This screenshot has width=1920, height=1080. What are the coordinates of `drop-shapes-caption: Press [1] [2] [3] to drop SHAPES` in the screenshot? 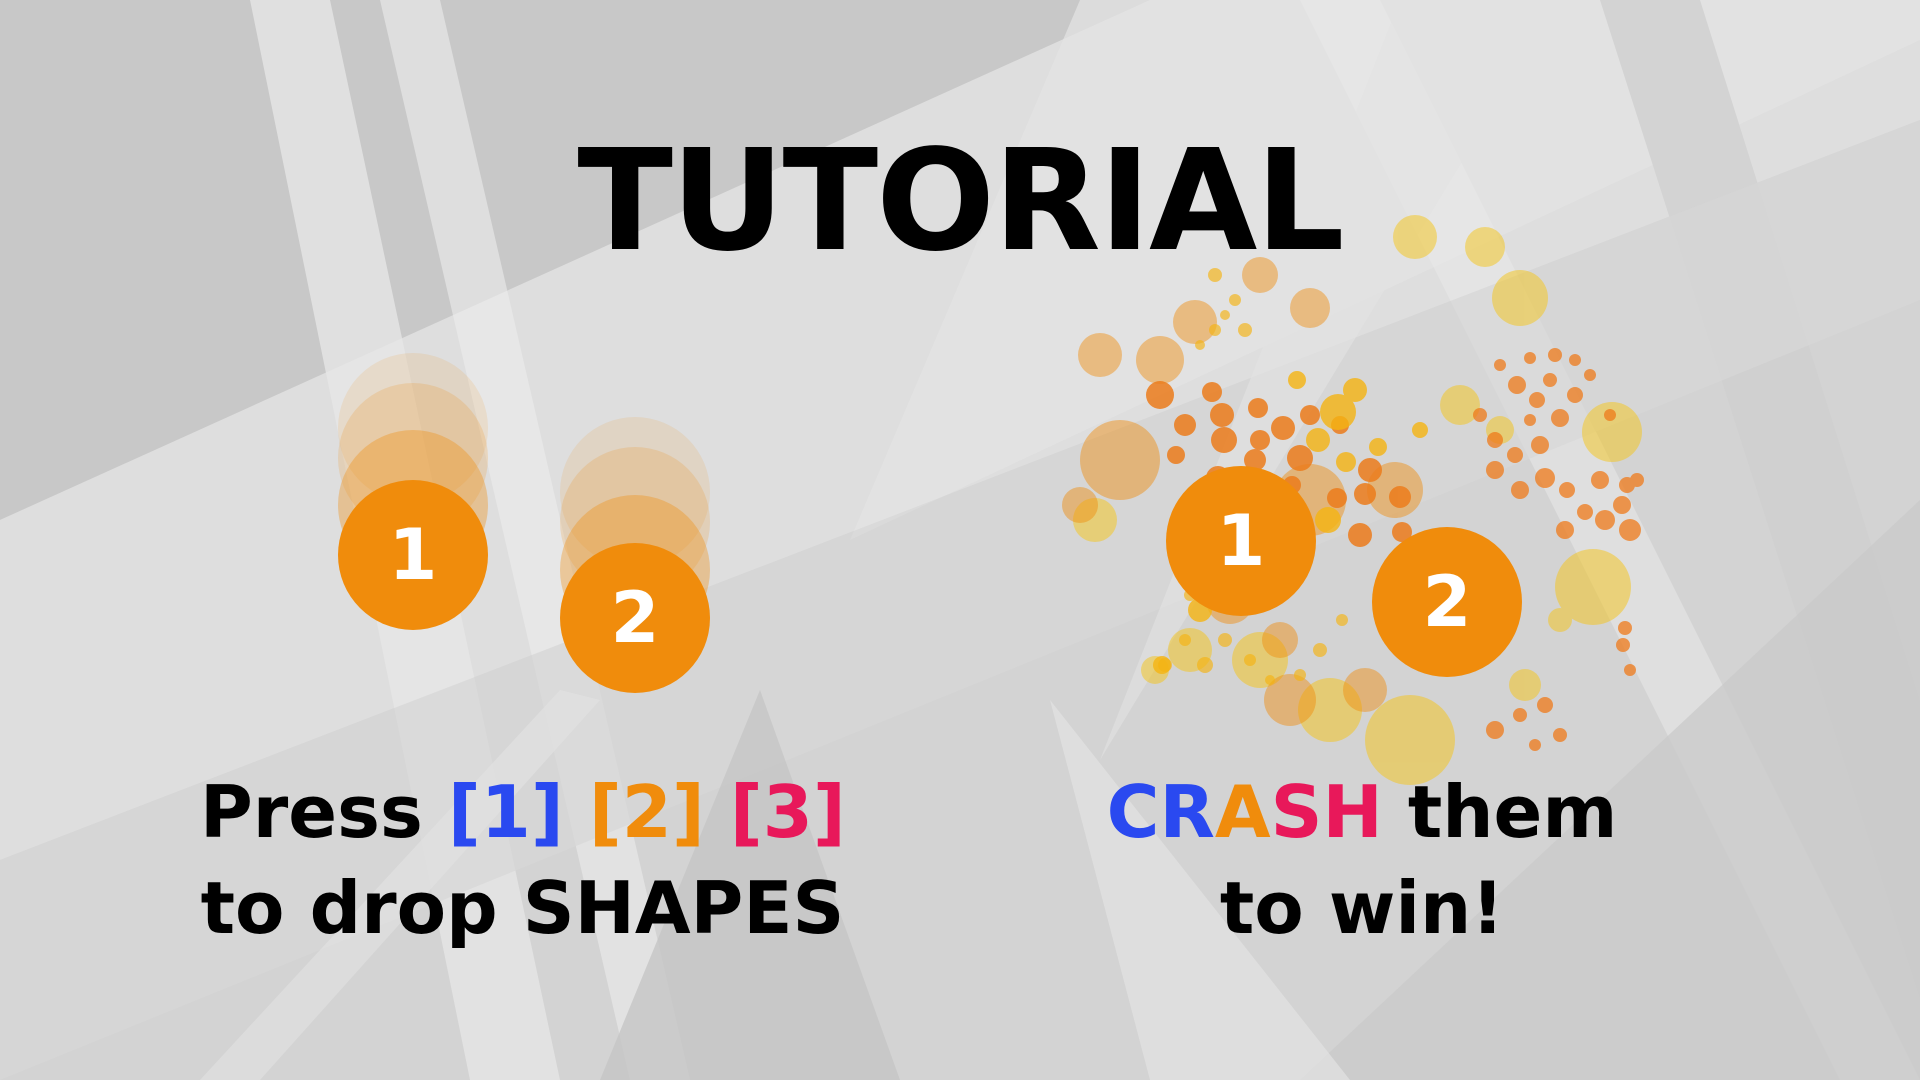 It's located at (523, 860).